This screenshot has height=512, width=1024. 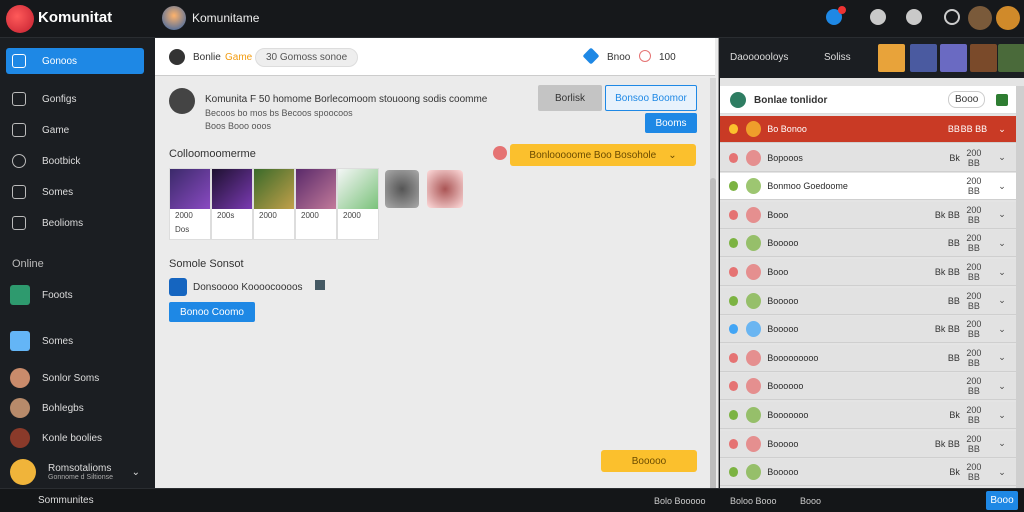 What do you see at coordinates (980, 18) in the screenshot?
I see `user-avatar` at bounding box center [980, 18].